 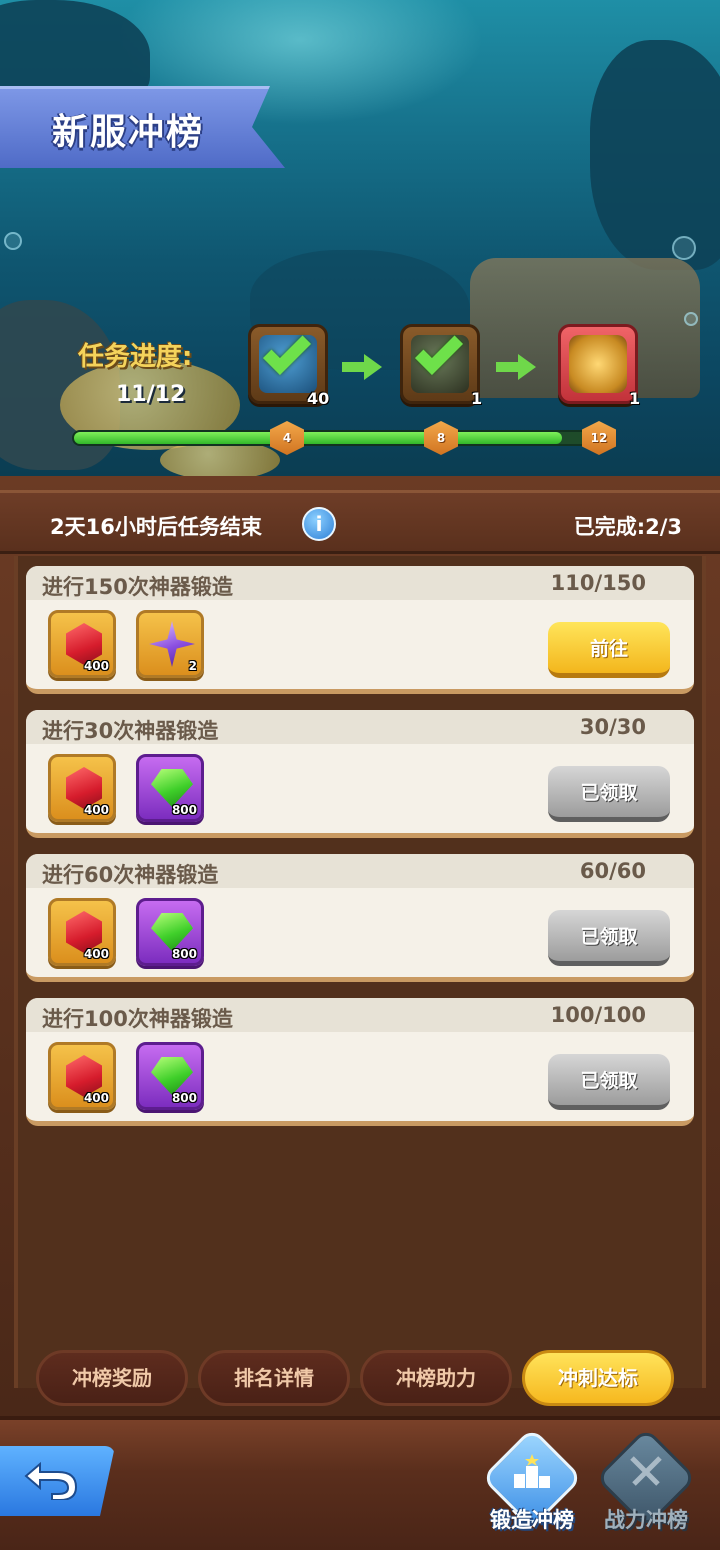 What do you see at coordinates (598, 1015) in the screenshot?
I see `task-progress: 100/100` at bounding box center [598, 1015].